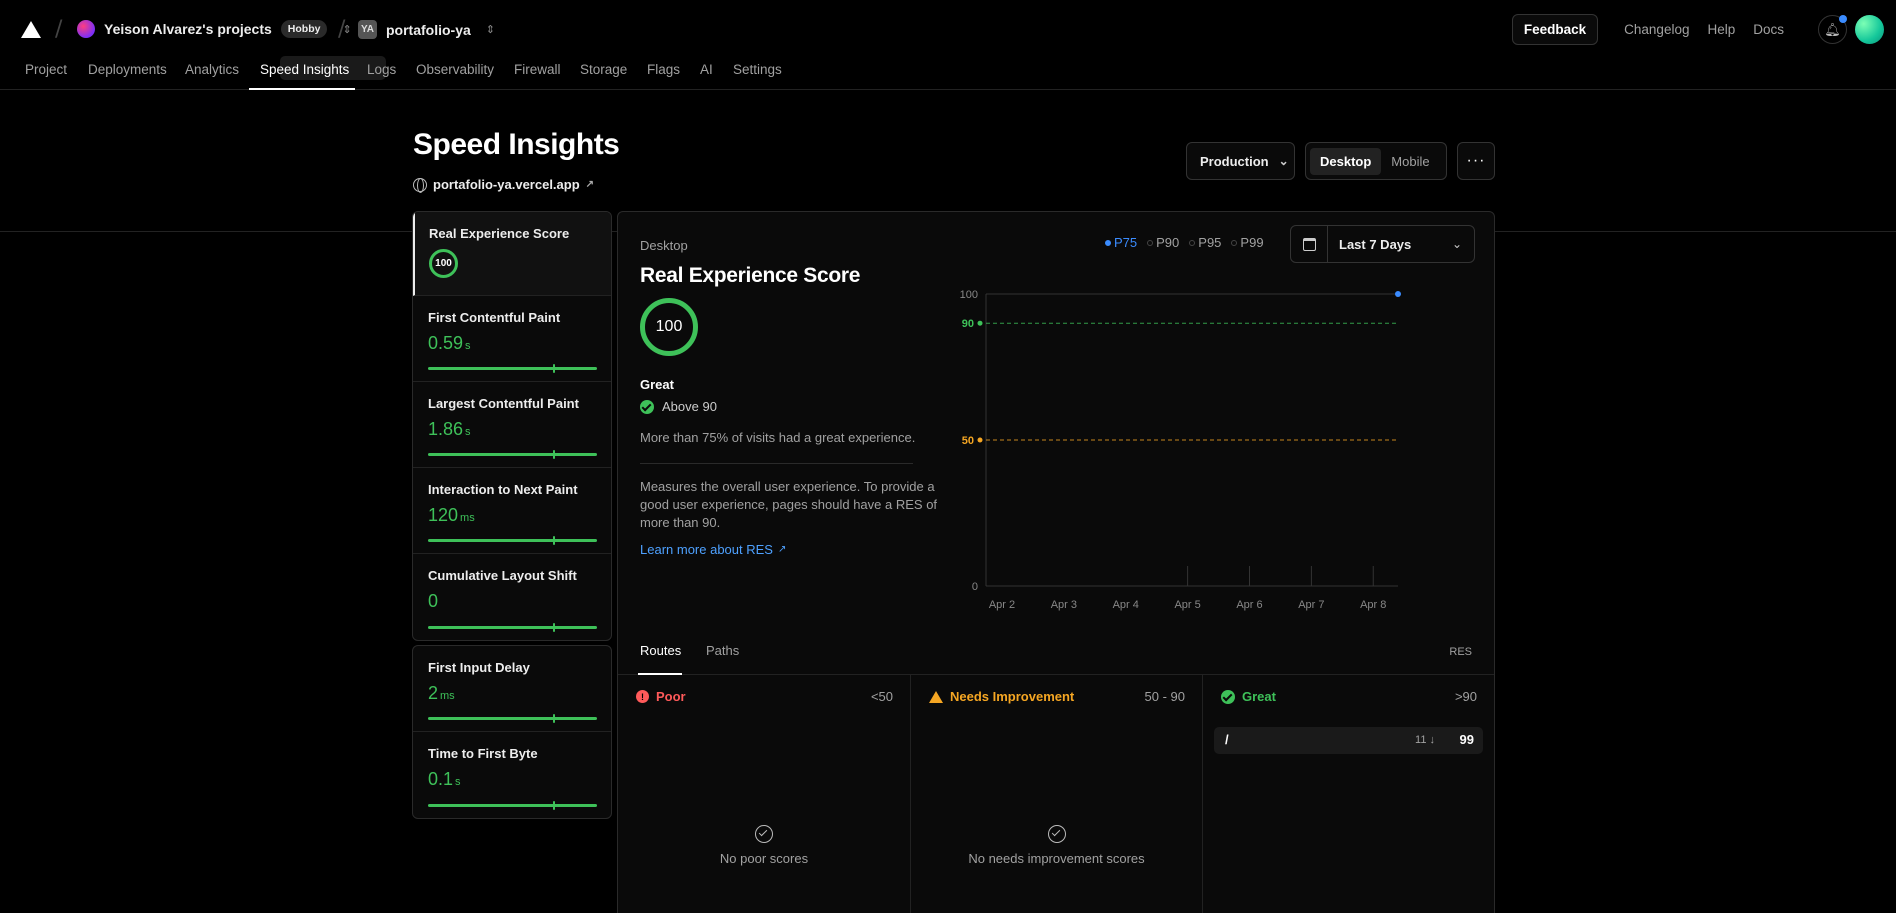 This screenshot has height=913, width=1896. Describe the element at coordinates (1465, 696) in the screenshot. I see `great-range: >90` at that location.